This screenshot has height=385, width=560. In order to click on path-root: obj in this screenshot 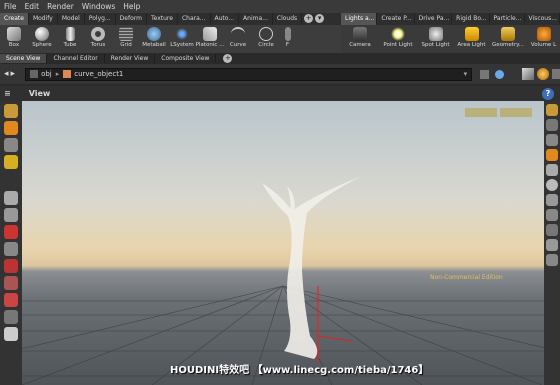, I will do `click(46, 74)`.